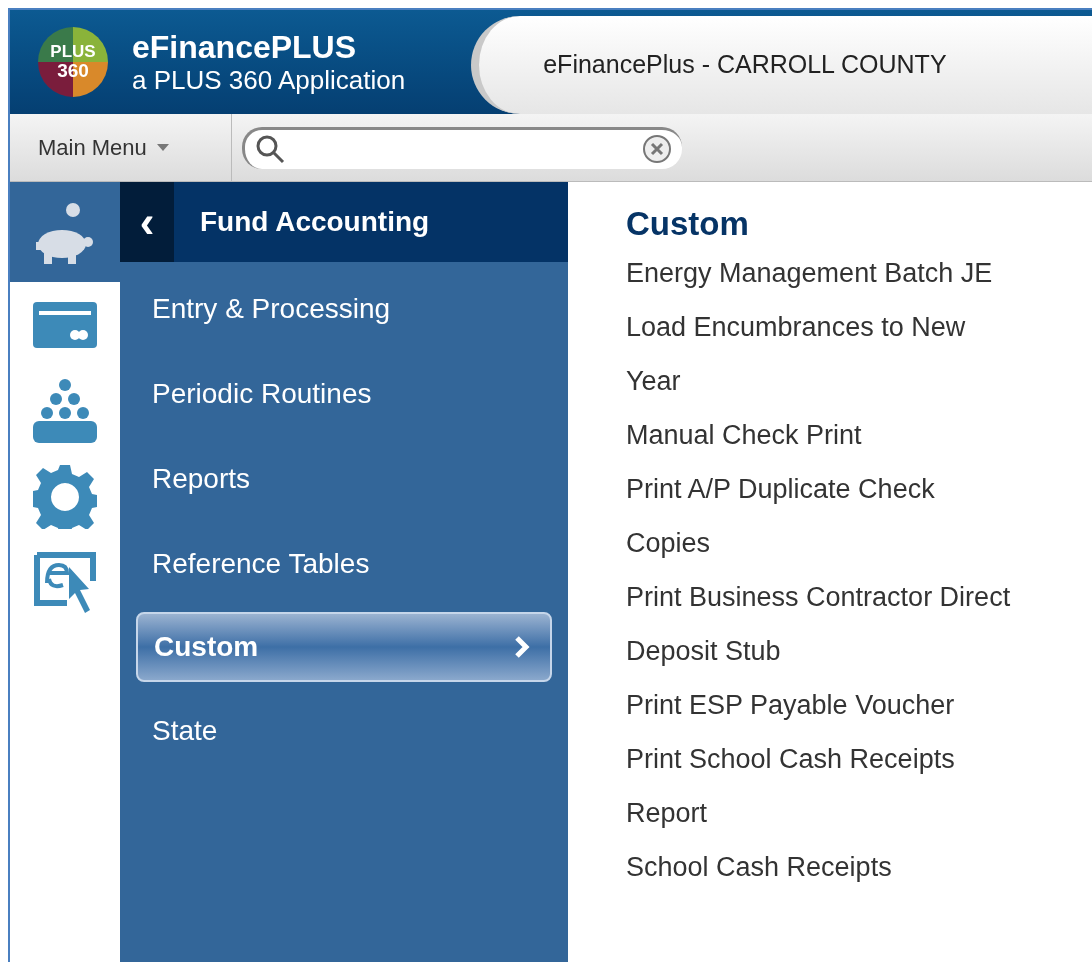  What do you see at coordinates (147, 222) in the screenshot?
I see `back-button: ‹` at bounding box center [147, 222].